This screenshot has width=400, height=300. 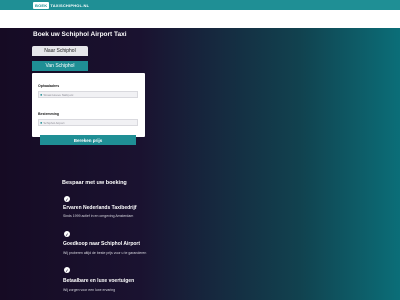 I want to click on pickup-input: ● Straat Hoeve Nabij etc, so click(x=88, y=94).